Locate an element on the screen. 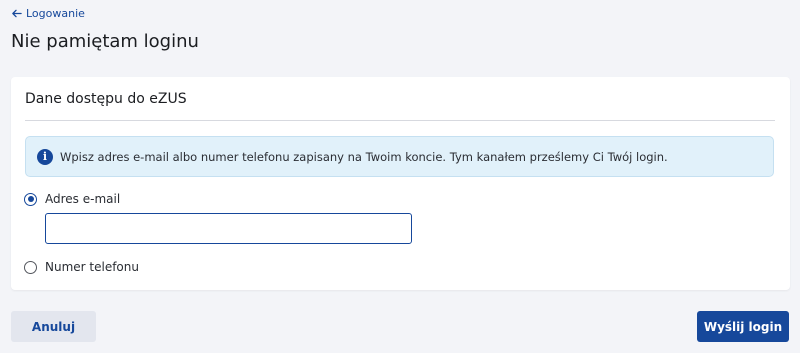 This screenshot has height=353, width=800. back-to-login-link: Logowanie is located at coordinates (48, 13).